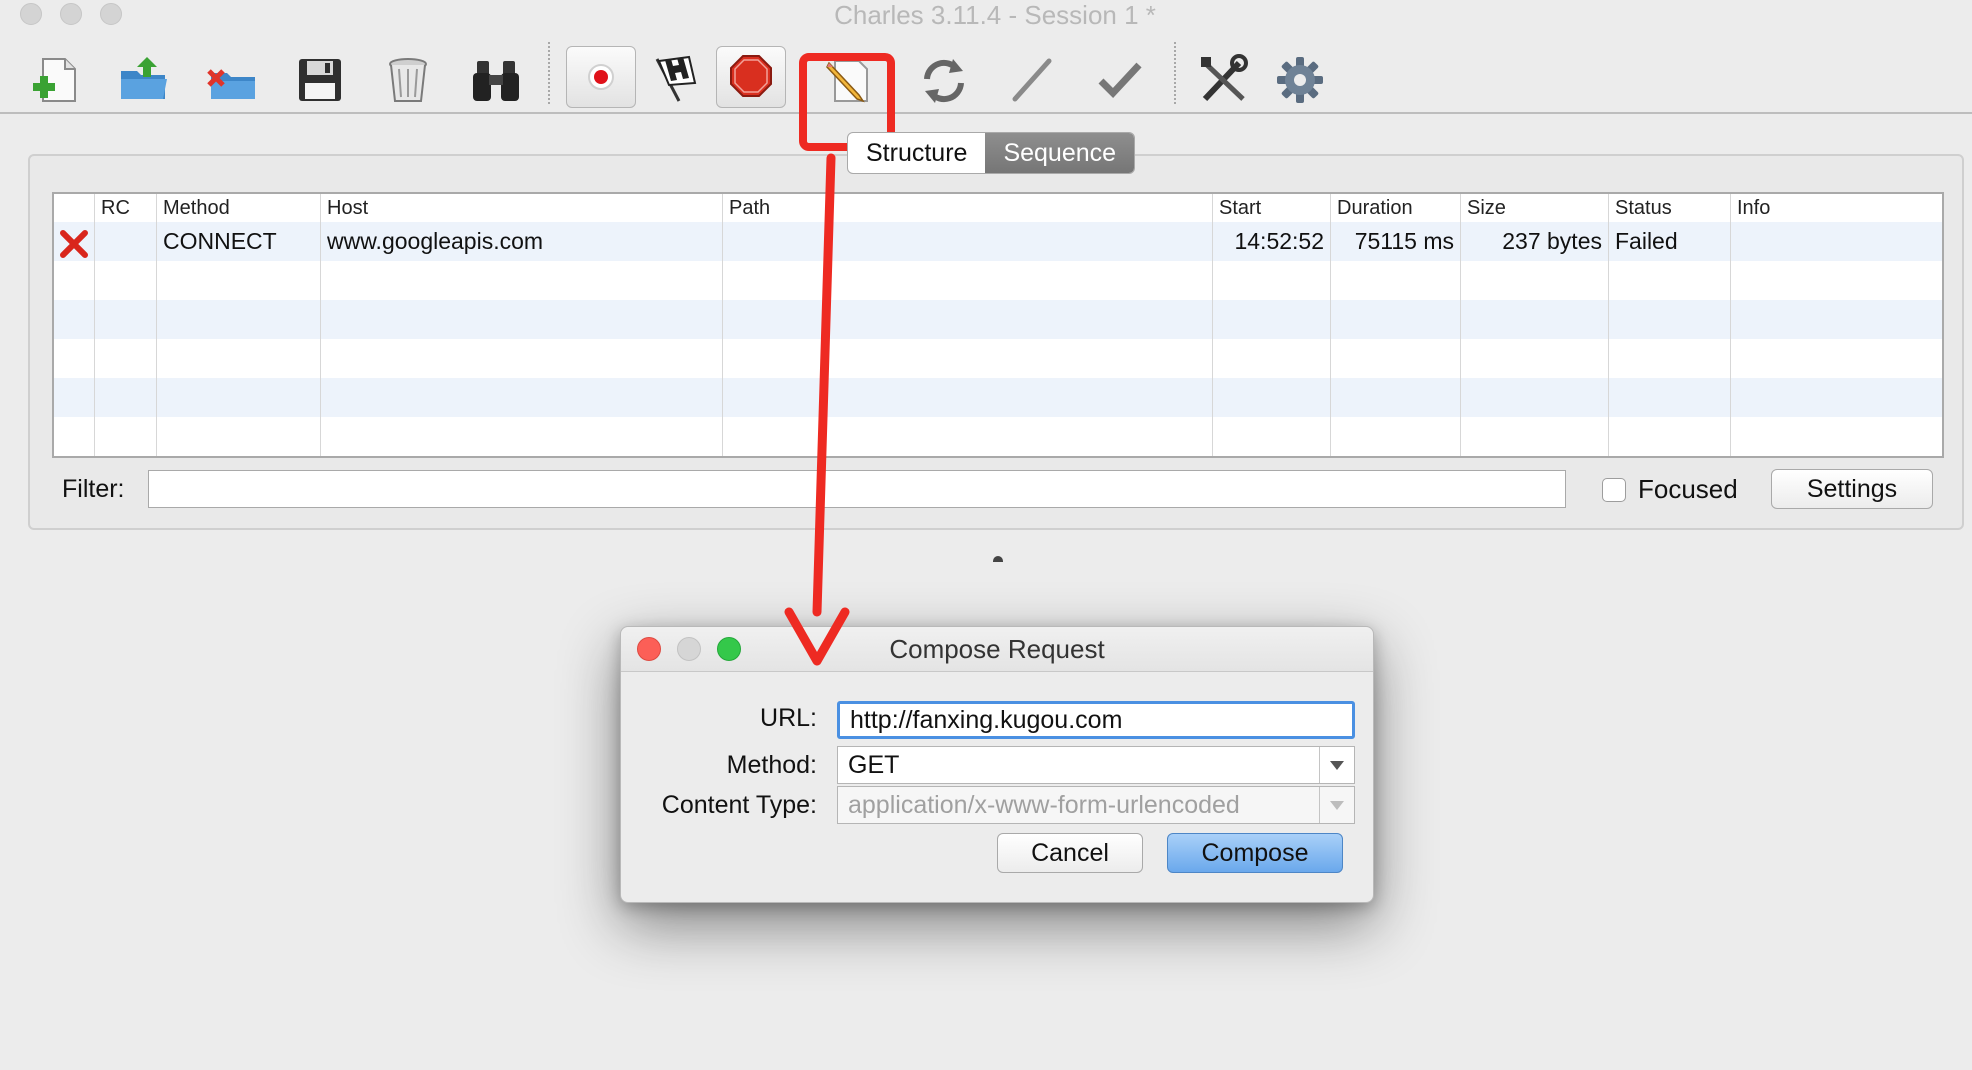 The image size is (1972, 1070). Describe the element at coordinates (998, 559) in the screenshot. I see `resize-mark` at that location.